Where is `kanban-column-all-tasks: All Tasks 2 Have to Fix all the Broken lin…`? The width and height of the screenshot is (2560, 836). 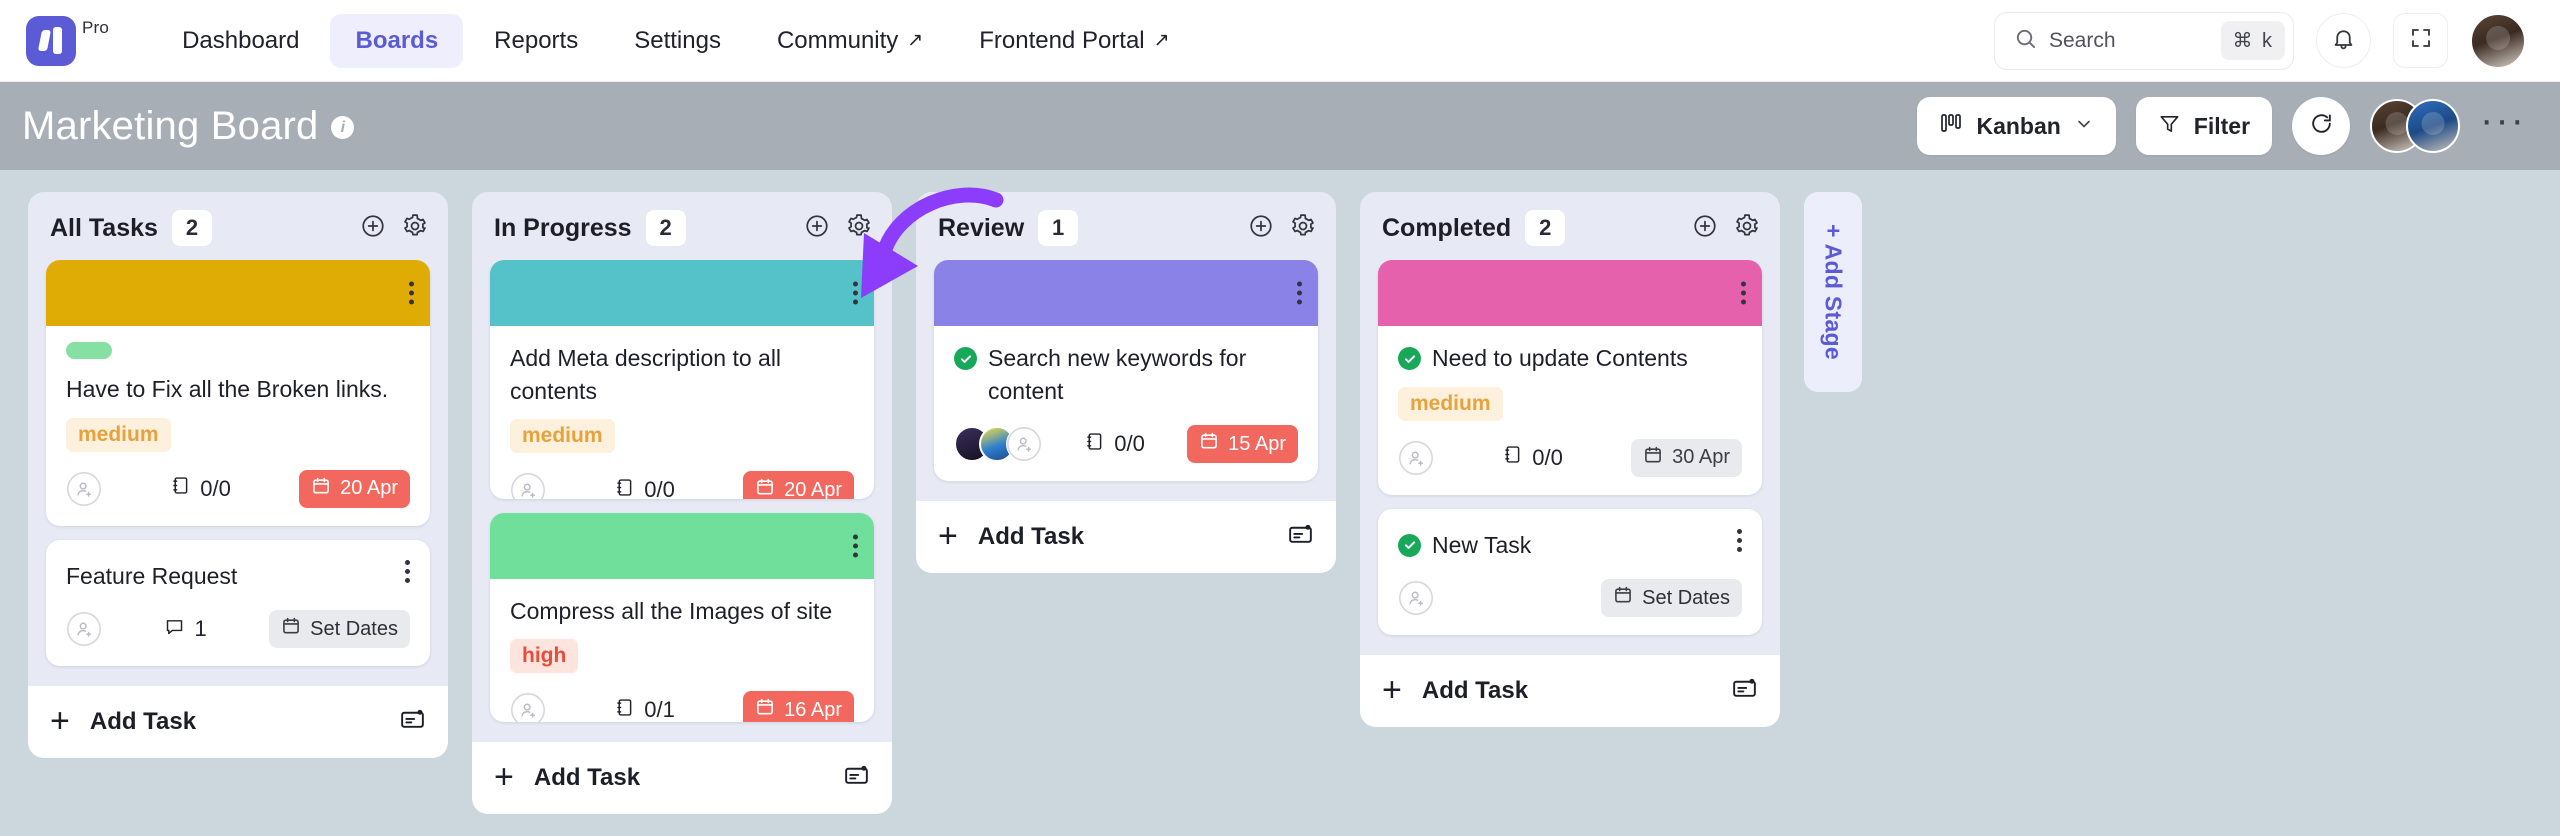
kanban-column-all-tasks: All Tasks 2 Have to Fix all the Broken lin… is located at coordinates (238, 475).